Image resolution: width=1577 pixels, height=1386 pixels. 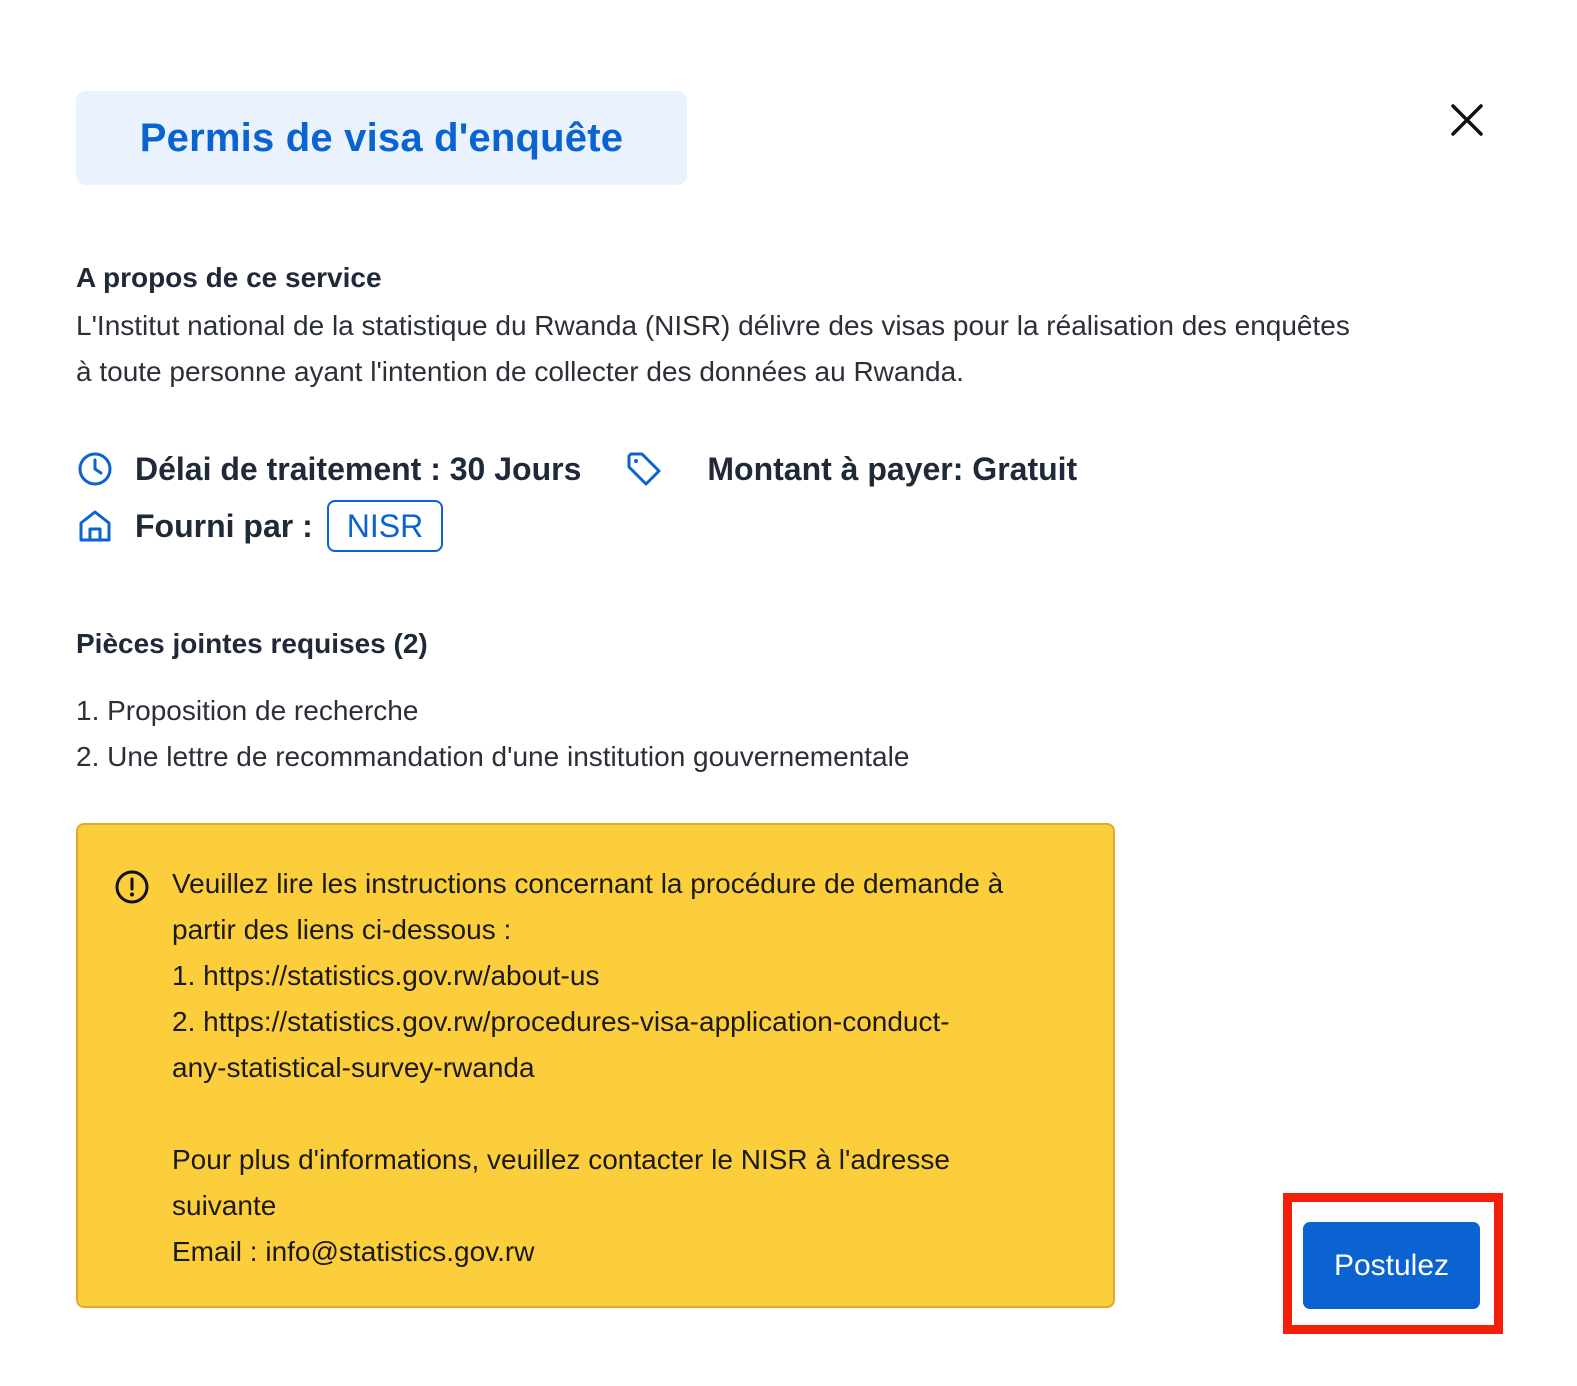 I want to click on home-icon, so click(x=95, y=526).